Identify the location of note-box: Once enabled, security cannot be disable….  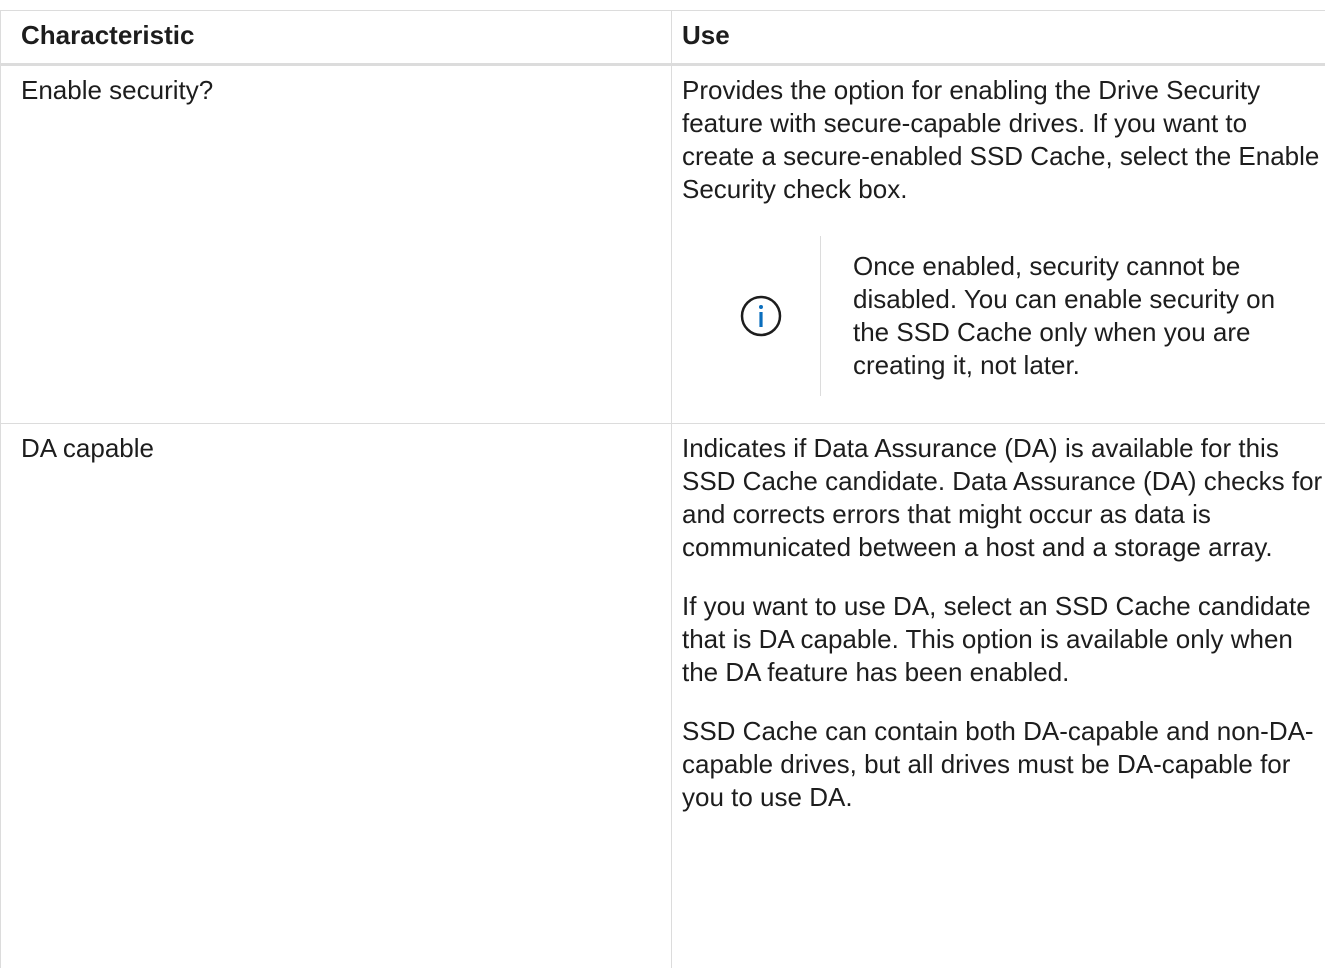
(1003, 316).